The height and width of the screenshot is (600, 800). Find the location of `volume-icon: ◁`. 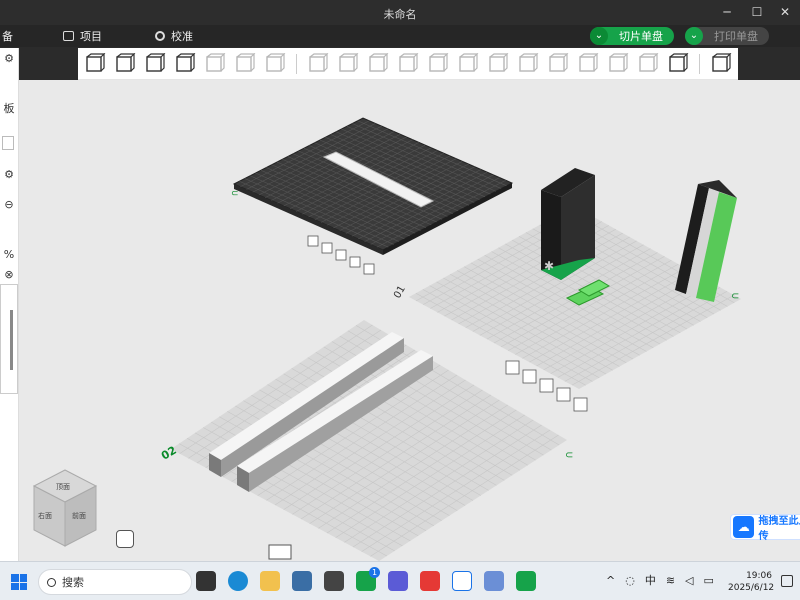

volume-icon: ◁ is located at coordinates (689, 580).